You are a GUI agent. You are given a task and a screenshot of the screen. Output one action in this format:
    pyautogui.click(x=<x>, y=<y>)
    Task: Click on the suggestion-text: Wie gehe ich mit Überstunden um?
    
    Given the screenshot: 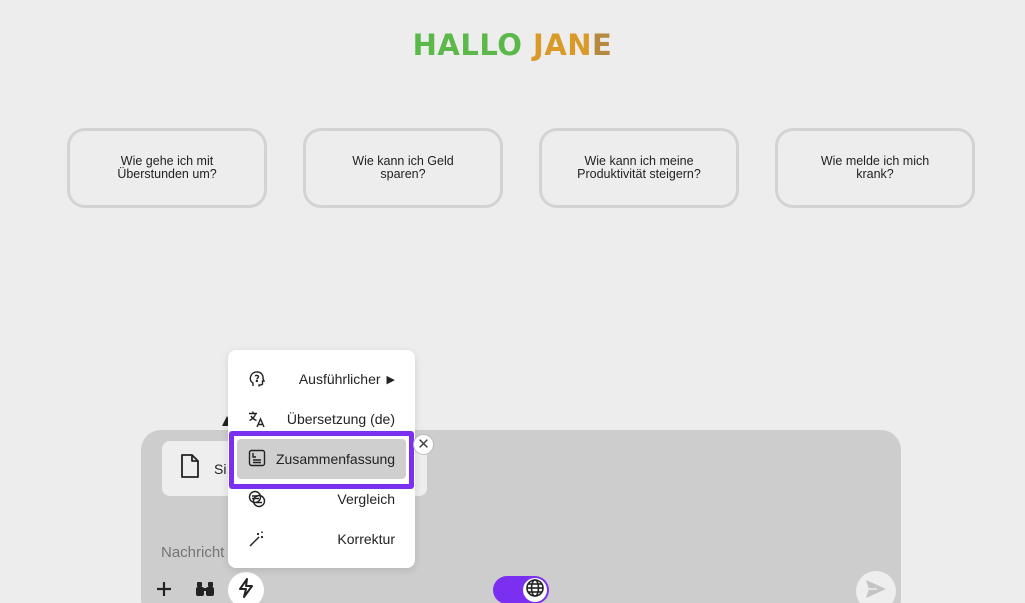 What is the action you would take?
    pyautogui.click(x=167, y=167)
    